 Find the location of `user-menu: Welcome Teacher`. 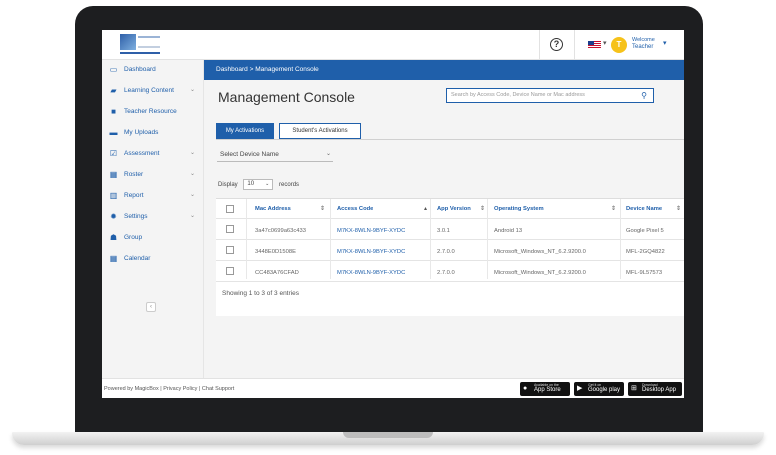

user-menu: Welcome Teacher is located at coordinates (643, 44).